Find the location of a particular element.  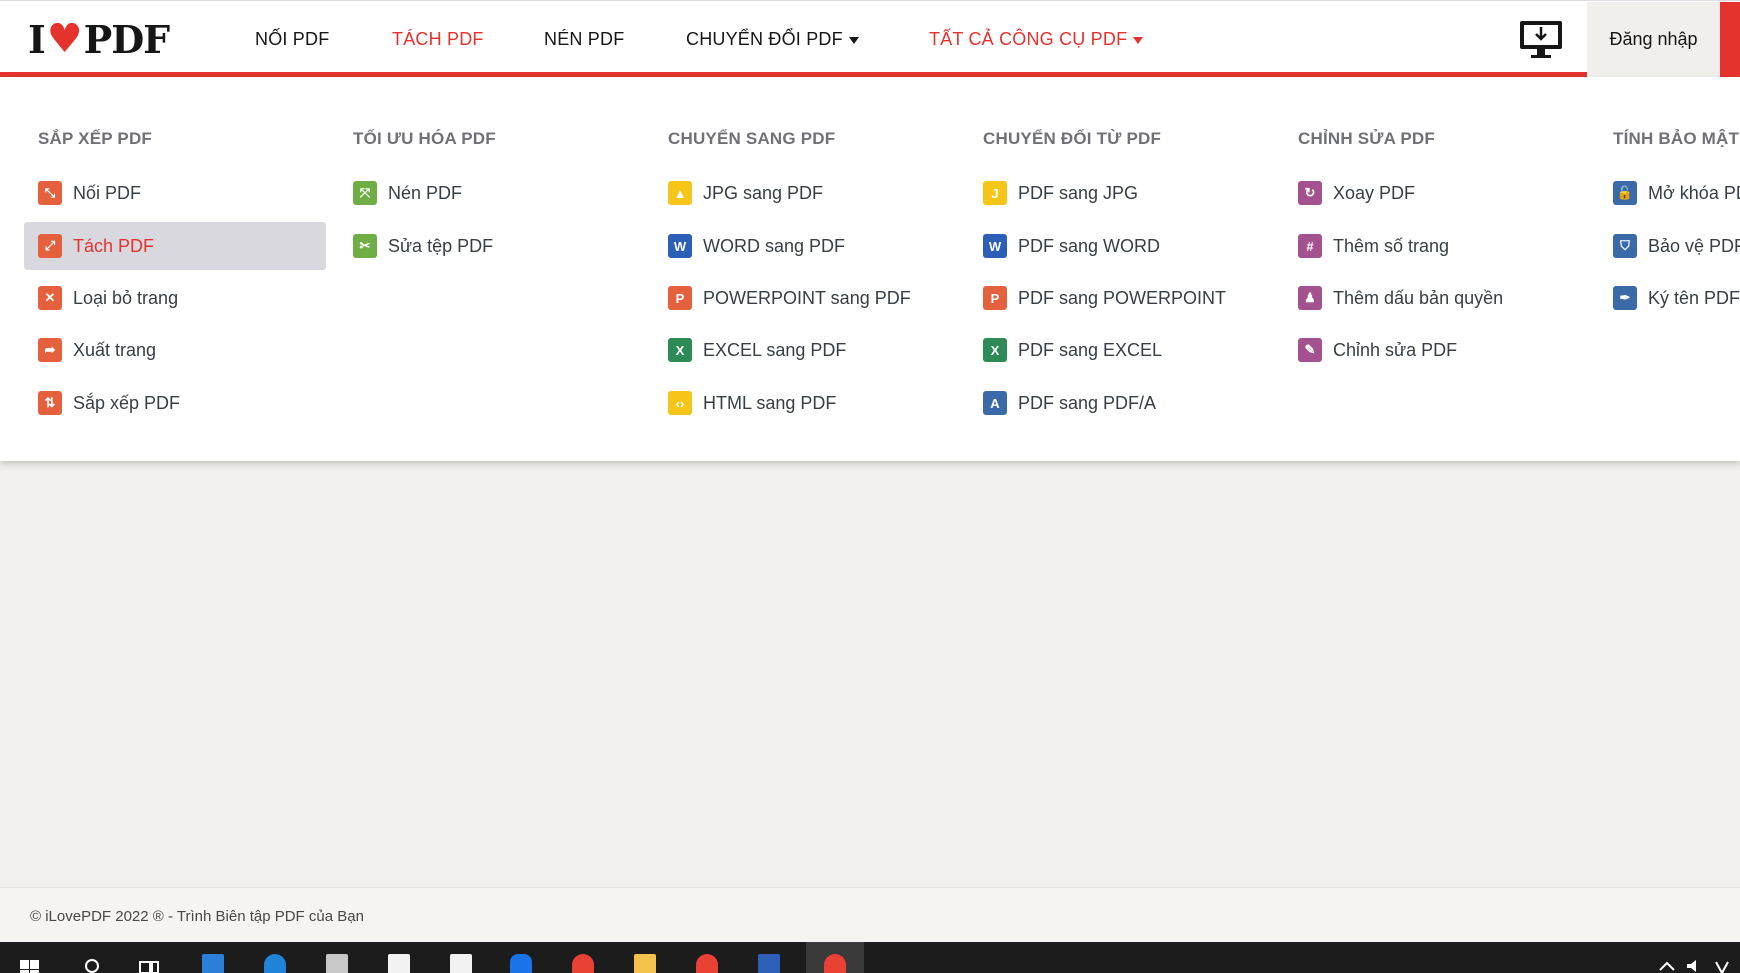

menu-item-edit: ✎ Chỉnh sửa PDF is located at coordinates (1435, 350).